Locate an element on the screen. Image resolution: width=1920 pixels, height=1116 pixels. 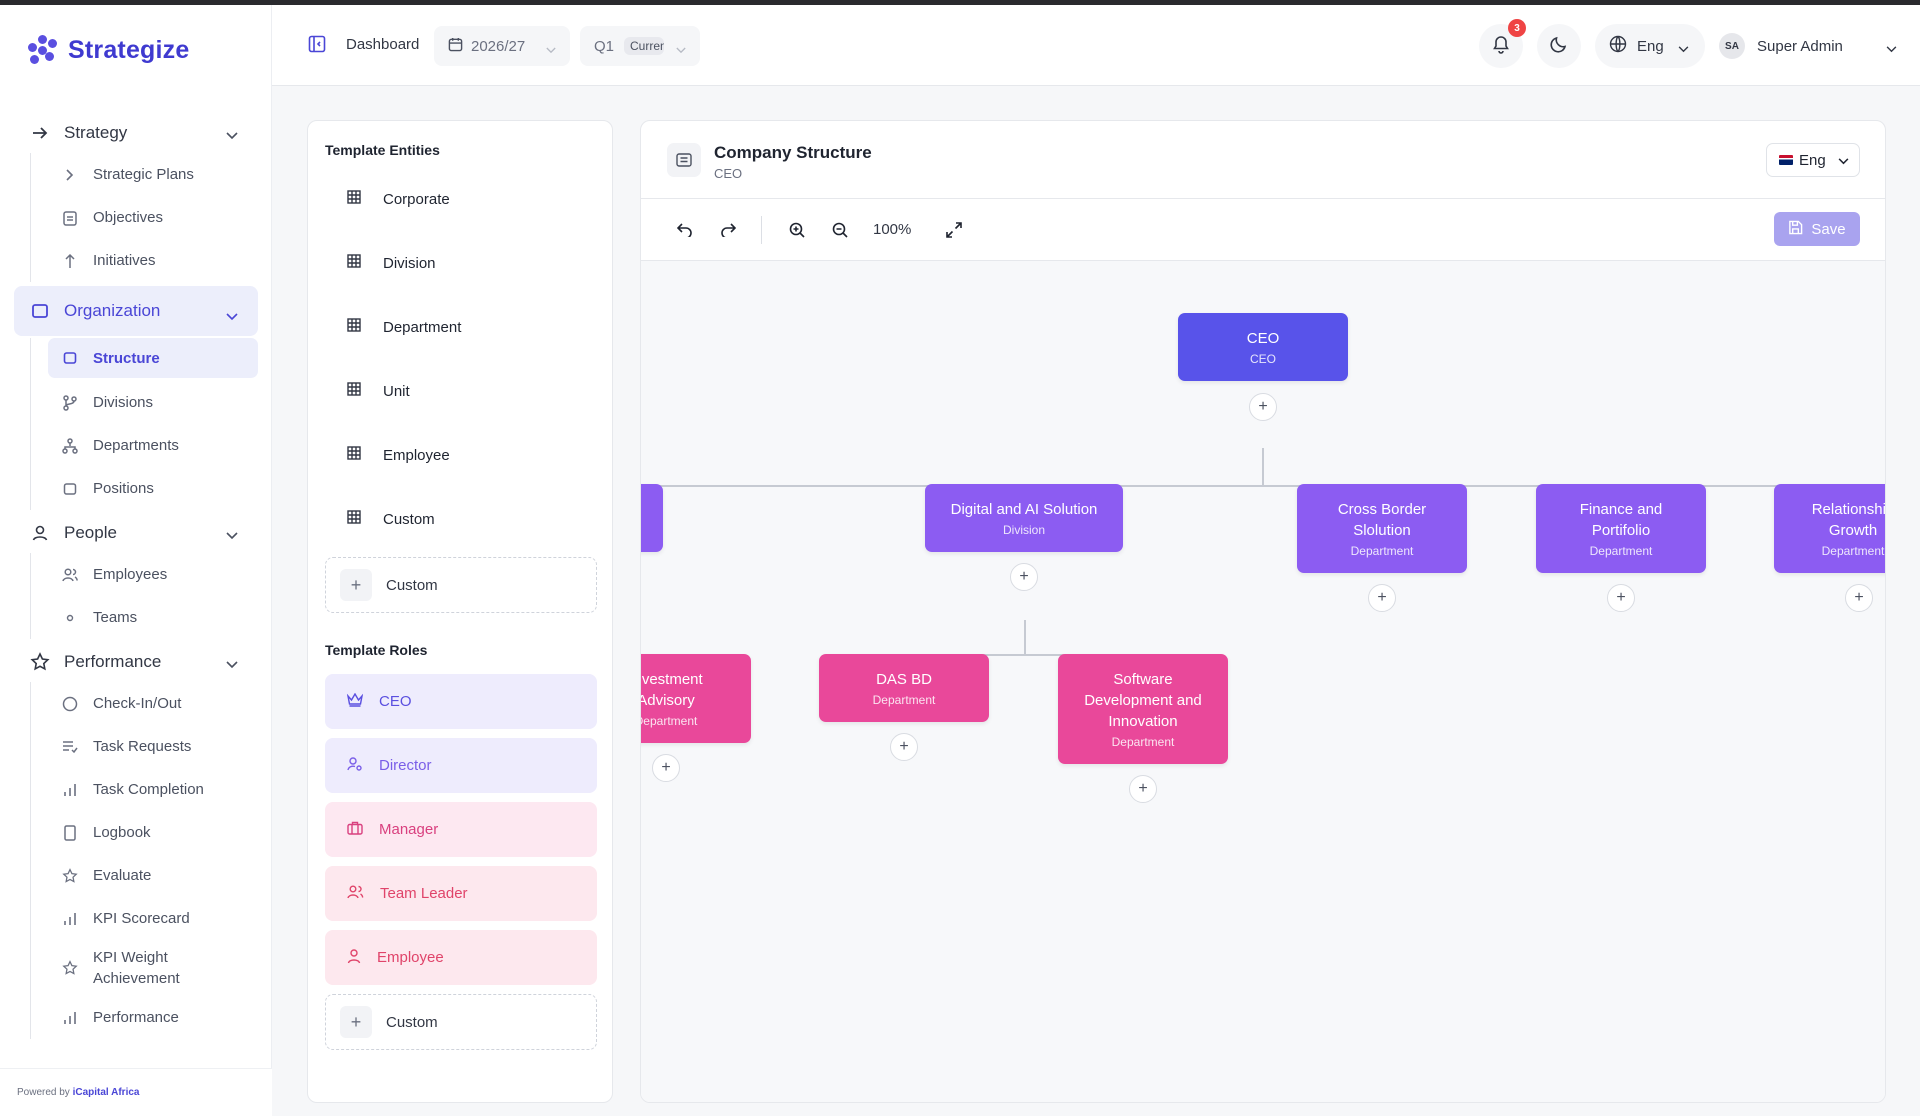
sidebar-item-task-requests: Task Requests is located at coordinates (153, 746).